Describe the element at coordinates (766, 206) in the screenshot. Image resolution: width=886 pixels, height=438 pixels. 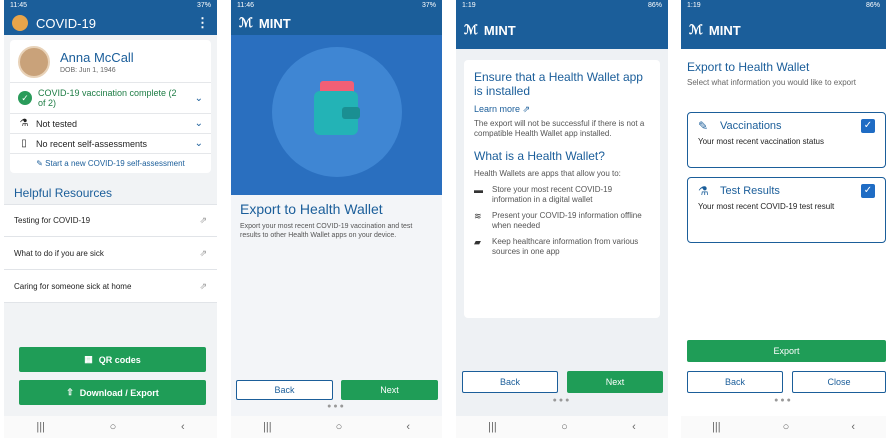
I see `option-description: Your most recent COVID-19 test result` at that location.